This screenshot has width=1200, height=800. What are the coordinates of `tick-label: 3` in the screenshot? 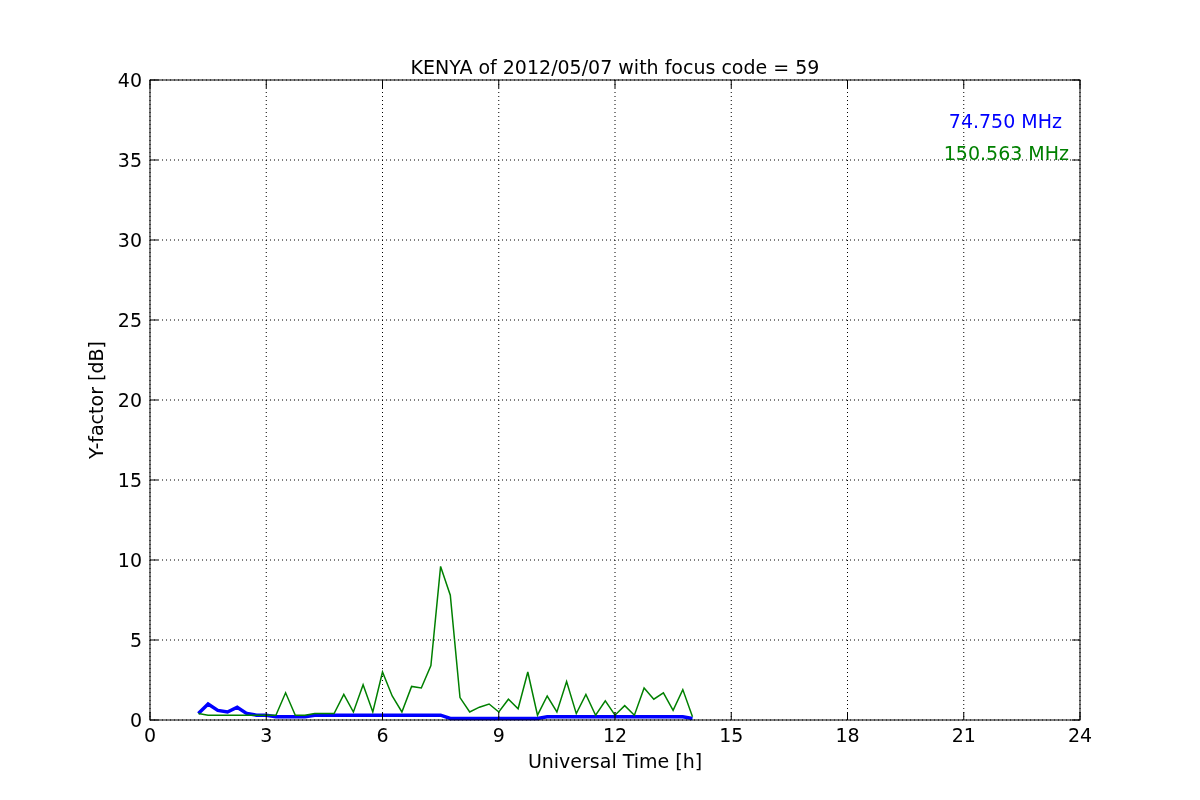 It's located at (266, 735).